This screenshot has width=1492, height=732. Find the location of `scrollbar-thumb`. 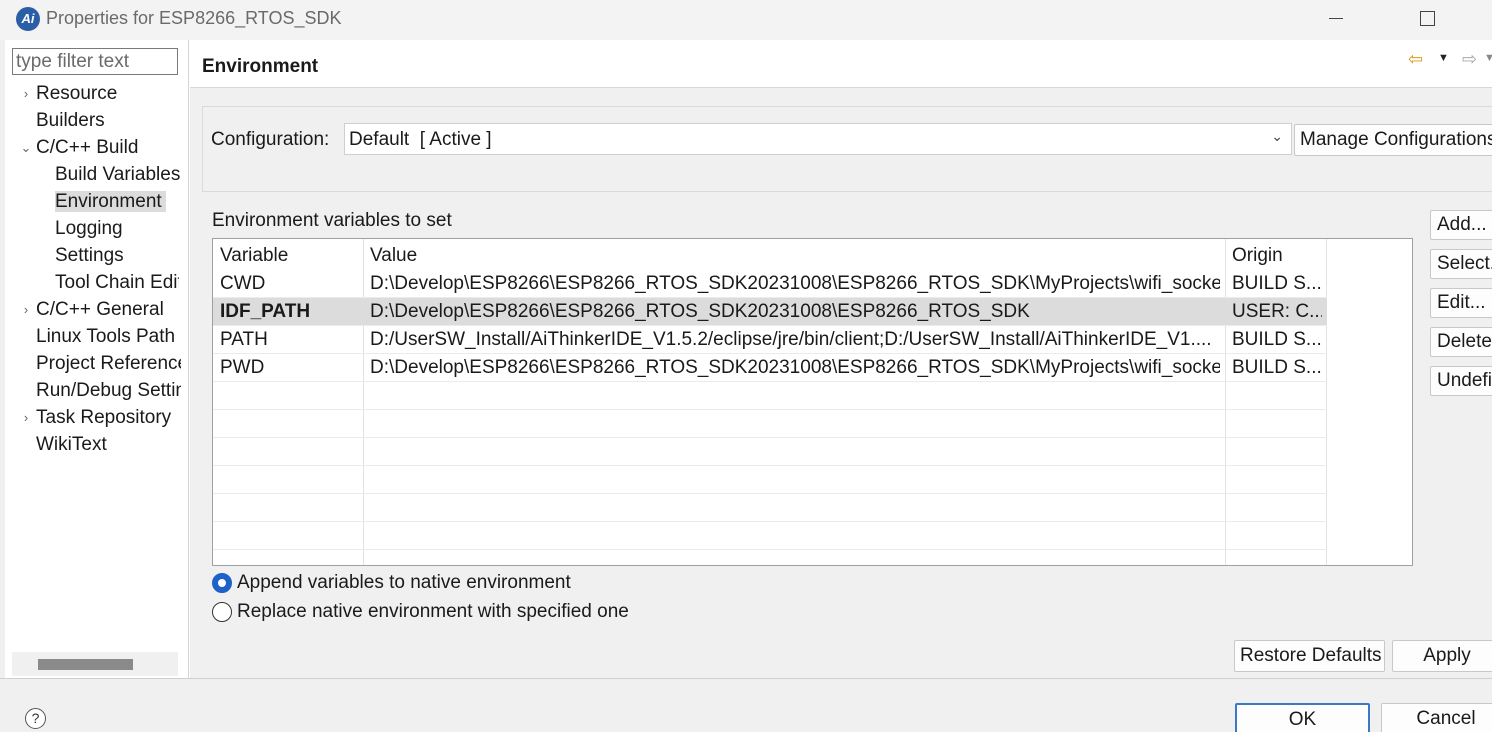

scrollbar-thumb is located at coordinates (85, 664).